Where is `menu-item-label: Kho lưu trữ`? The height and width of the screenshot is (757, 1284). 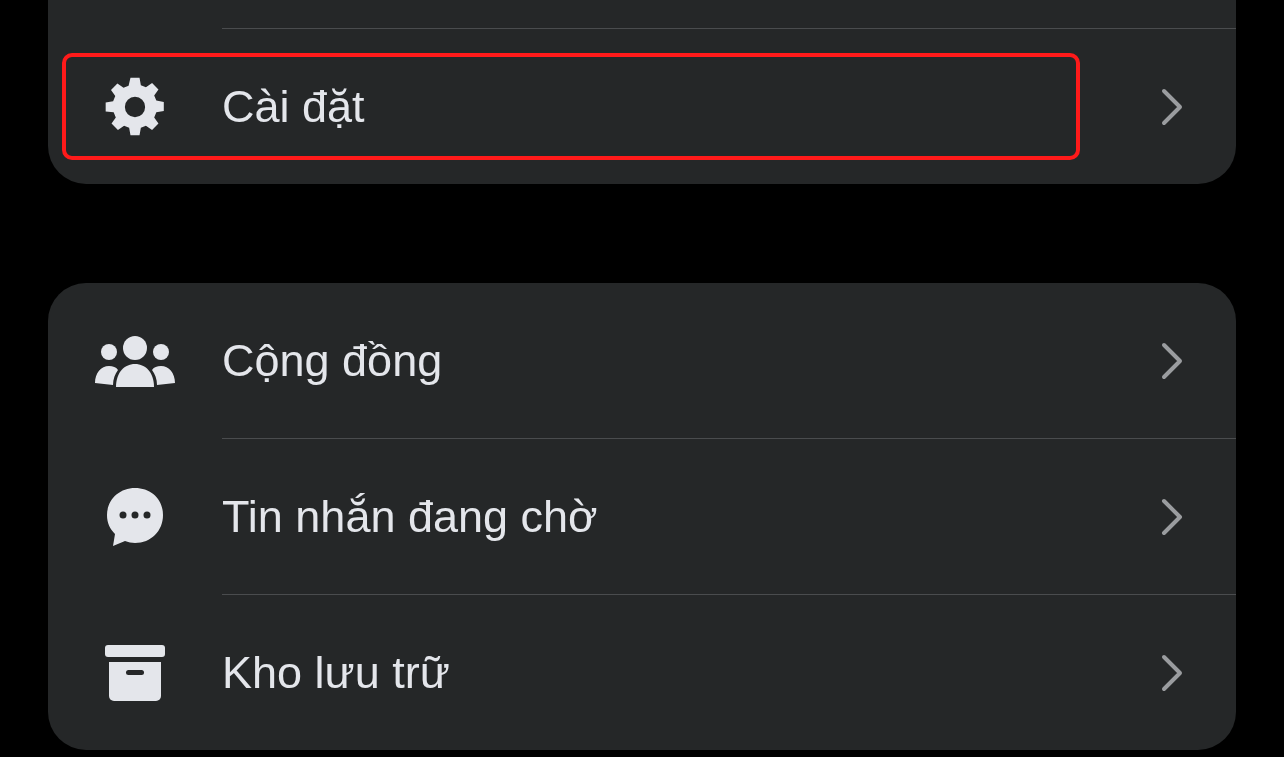 menu-item-label: Kho lưu trữ is located at coordinates (336, 672).